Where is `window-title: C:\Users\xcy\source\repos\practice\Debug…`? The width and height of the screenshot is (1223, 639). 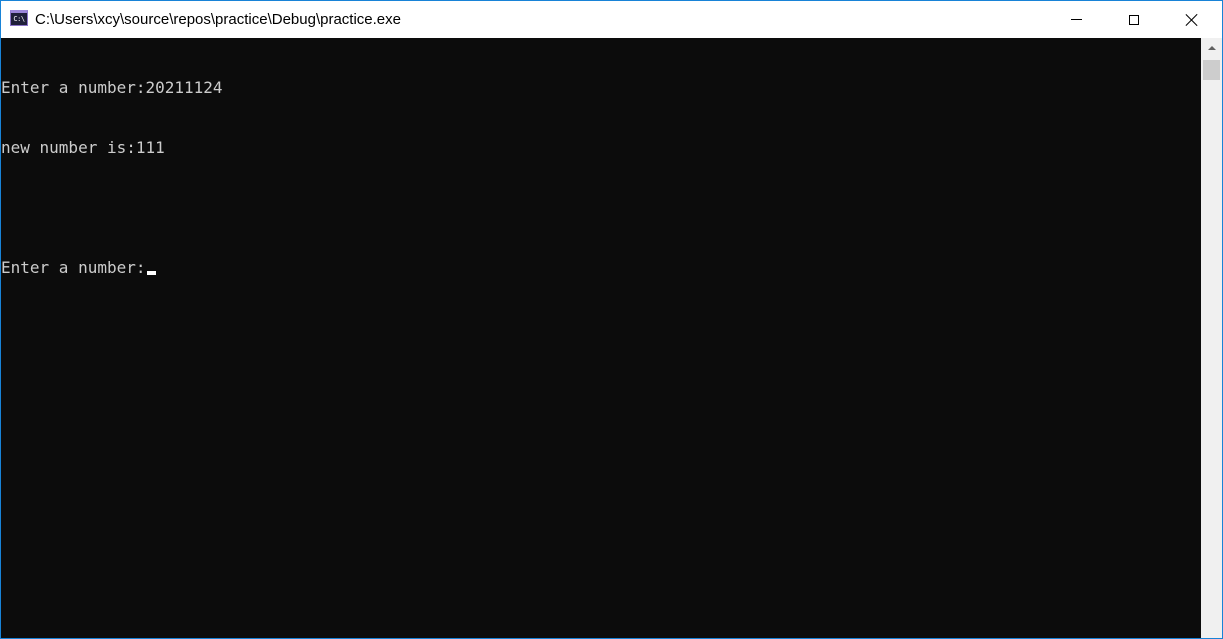 window-title: C:\Users\xcy\source\repos\practice\Debug… is located at coordinates (218, 19).